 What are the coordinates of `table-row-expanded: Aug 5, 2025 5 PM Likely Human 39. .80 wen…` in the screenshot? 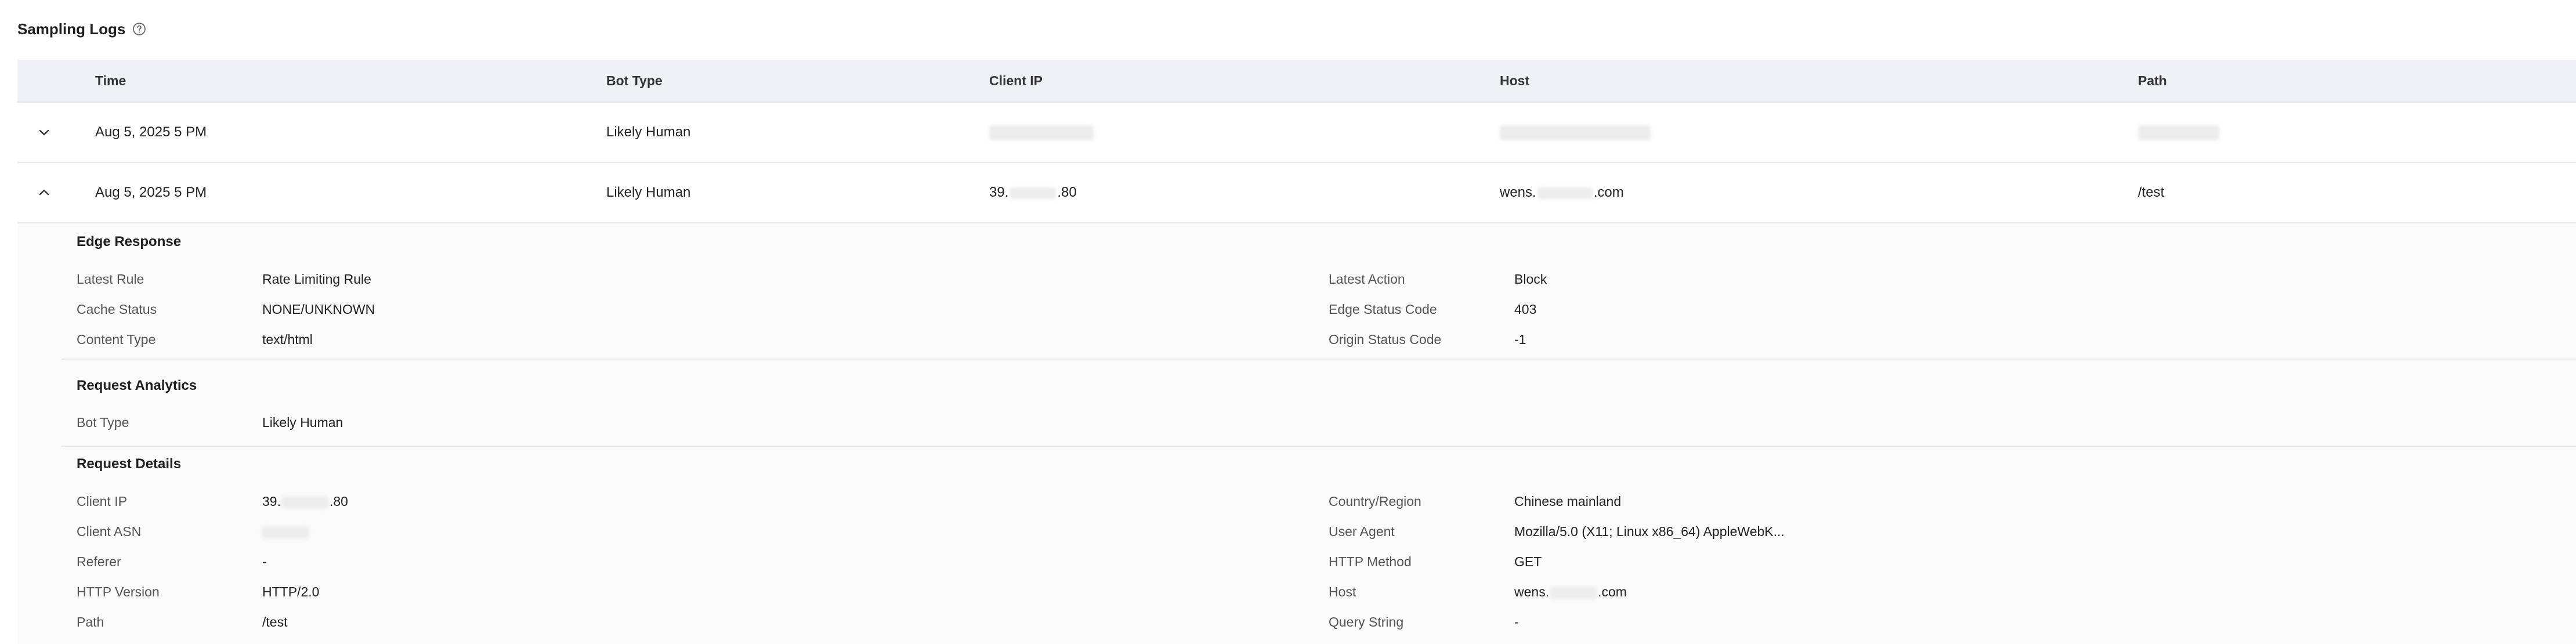 It's located at (1296, 193).